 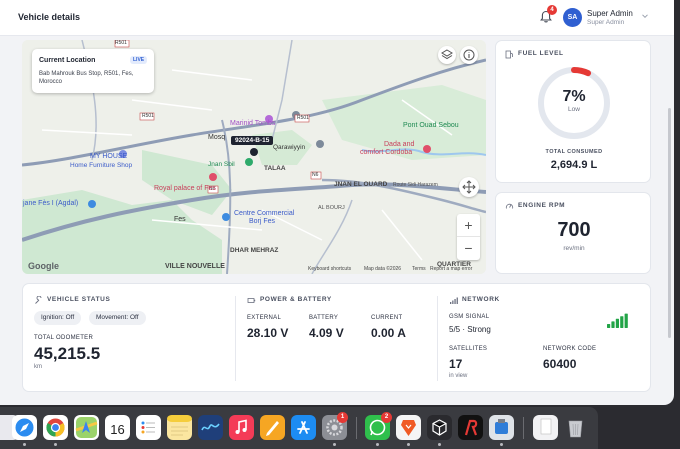 What do you see at coordinates (289, 147) in the screenshot?
I see `map-poi-qarawiyyin: Qarawiyyin` at bounding box center [289, 147].